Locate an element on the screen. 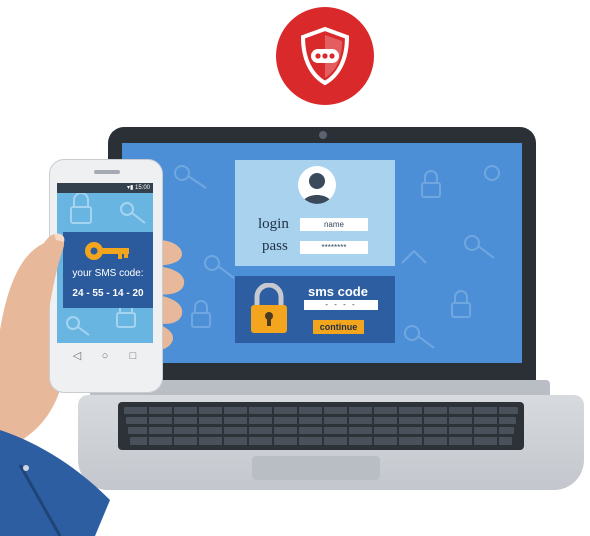  thumb-illustration is located at coordinates (42, 281).